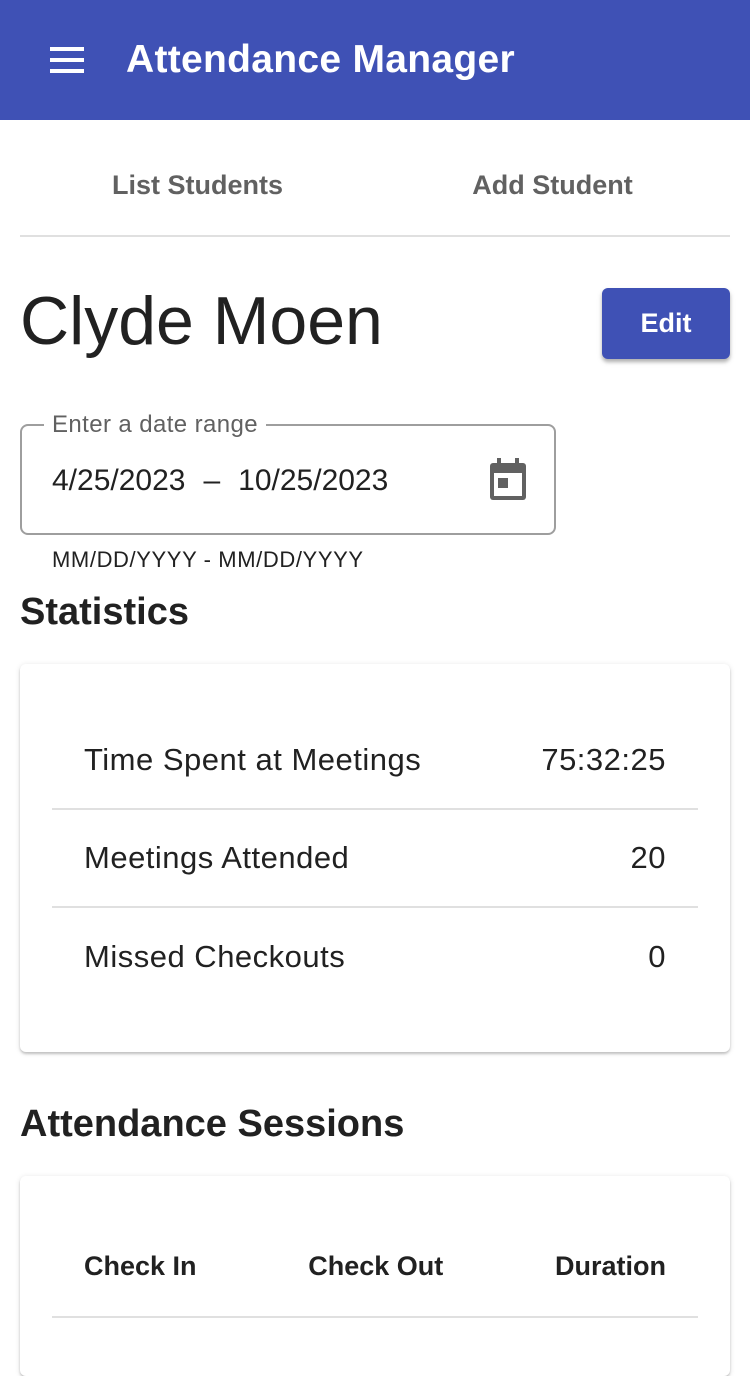 This screenshot has width=750, height=1376. I want to click on app-toolbar: Attendance Manager, so click(375, 60).